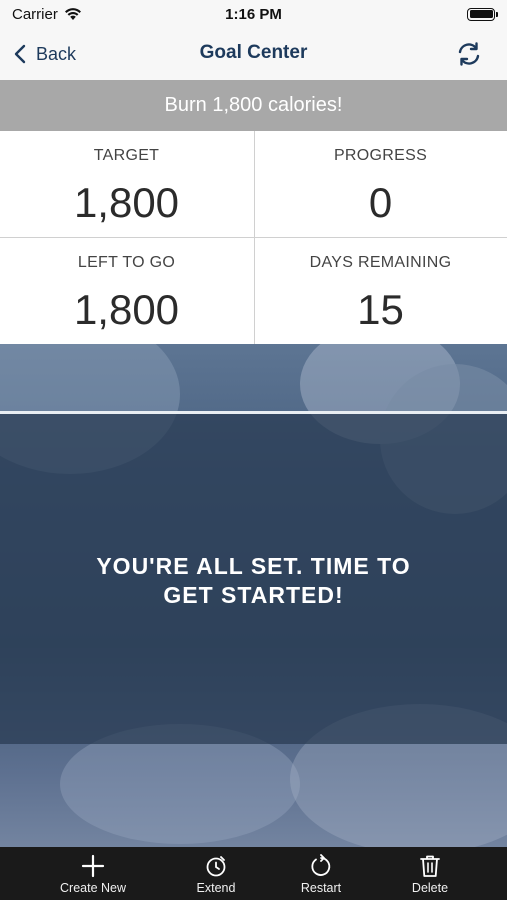 This screenshot has width=507, height=900. I want to click on back-label: Back, so click(56, 53).